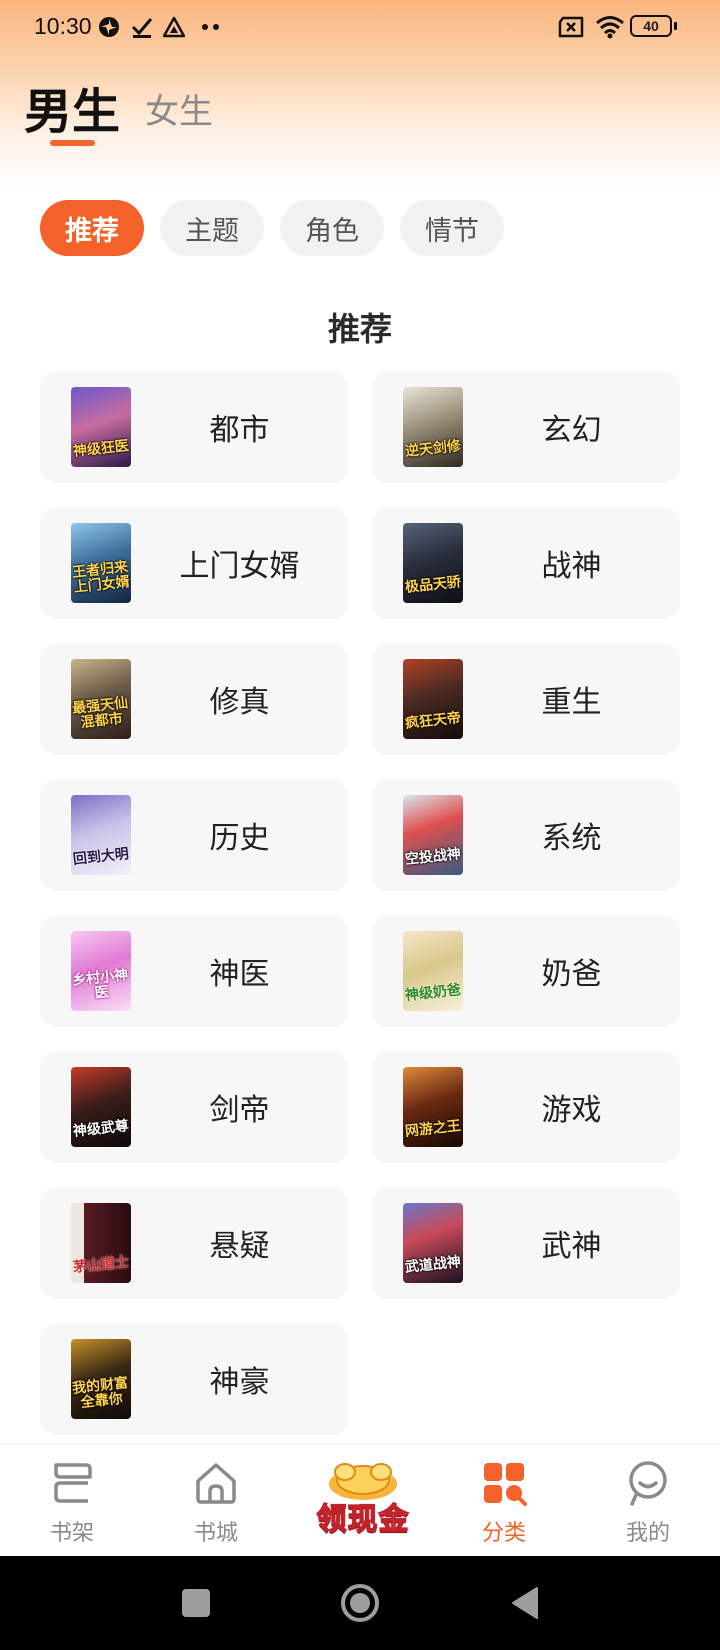  Describe the element at coordinates (452, 228) in the screenshot. I see `chip-plot: 情节` at that location.